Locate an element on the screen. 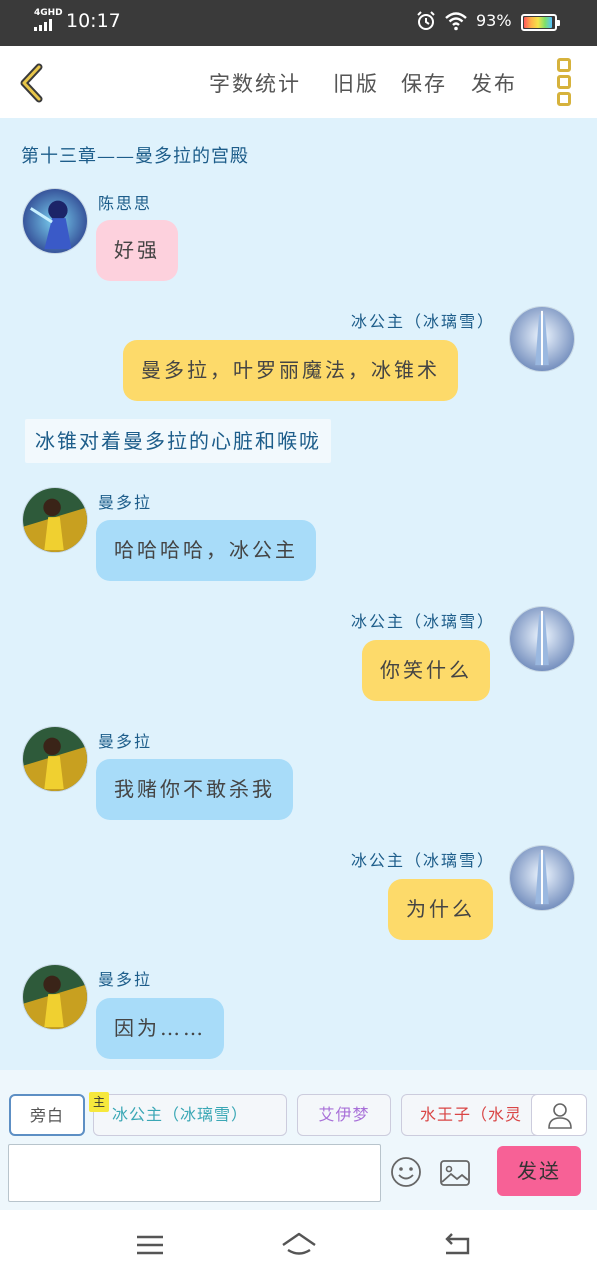  message-input is located at coordinates (194, 1173).